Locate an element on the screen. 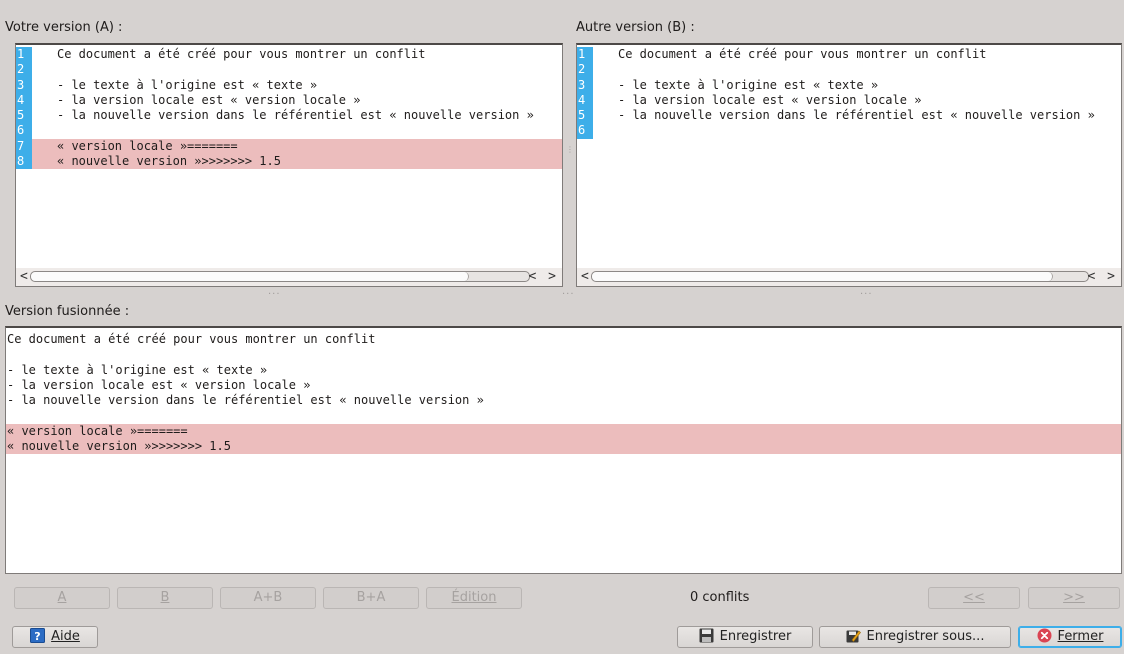  close-label: Fermer is located at coordinates (1080, 636).